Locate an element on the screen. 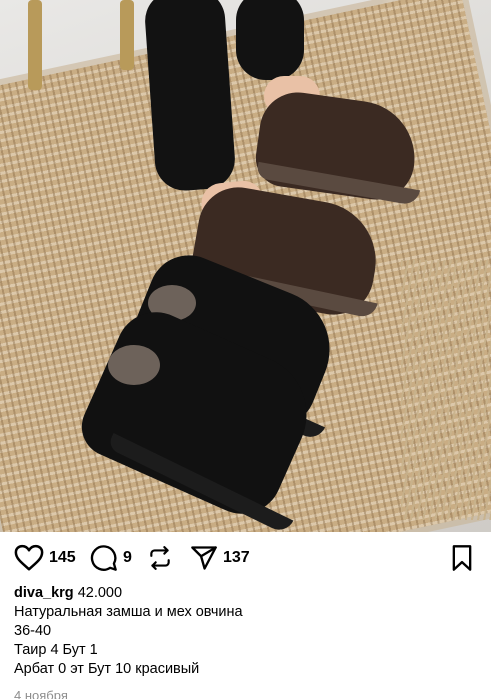  bookmark-icon is located at coordinates (462, 558).